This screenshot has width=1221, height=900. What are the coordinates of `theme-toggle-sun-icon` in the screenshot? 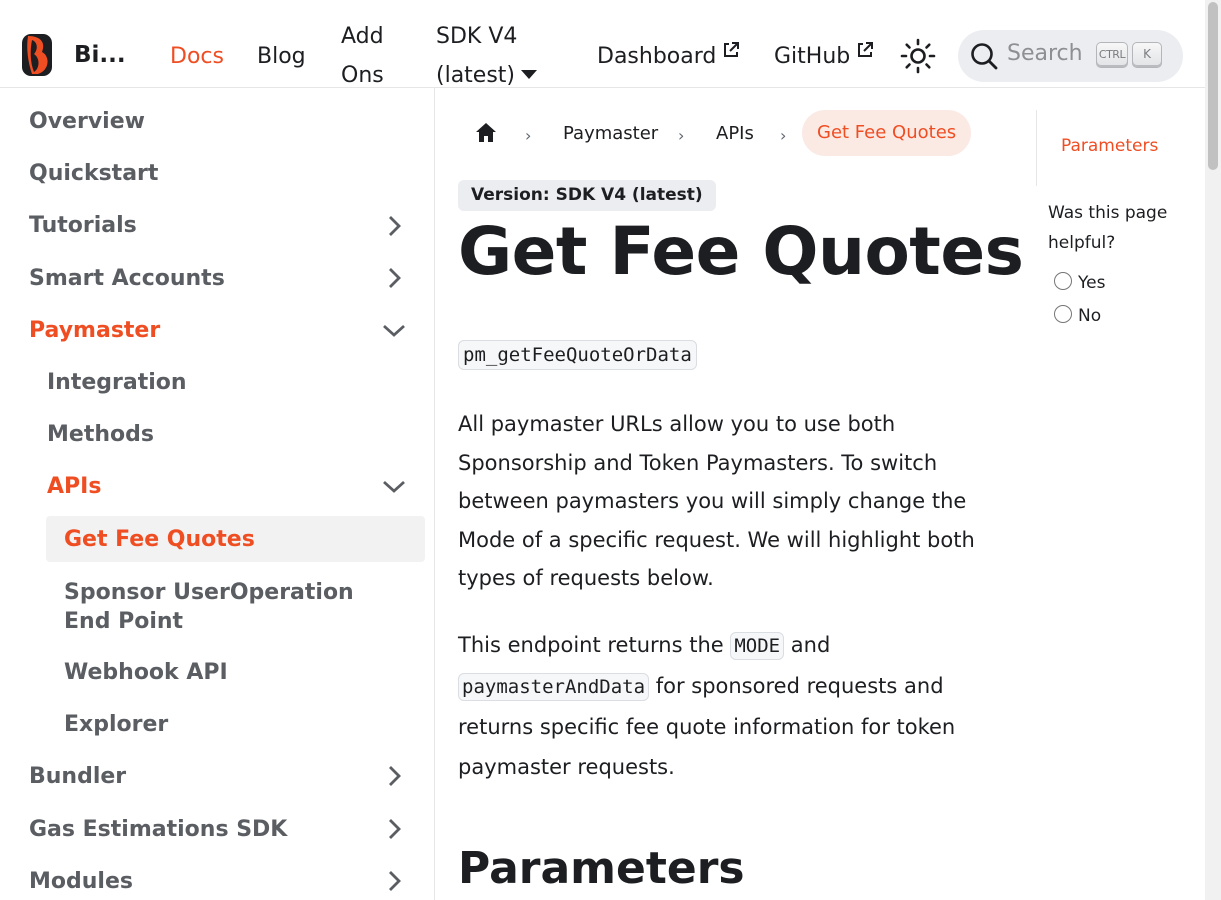 It's located at (918, 56).